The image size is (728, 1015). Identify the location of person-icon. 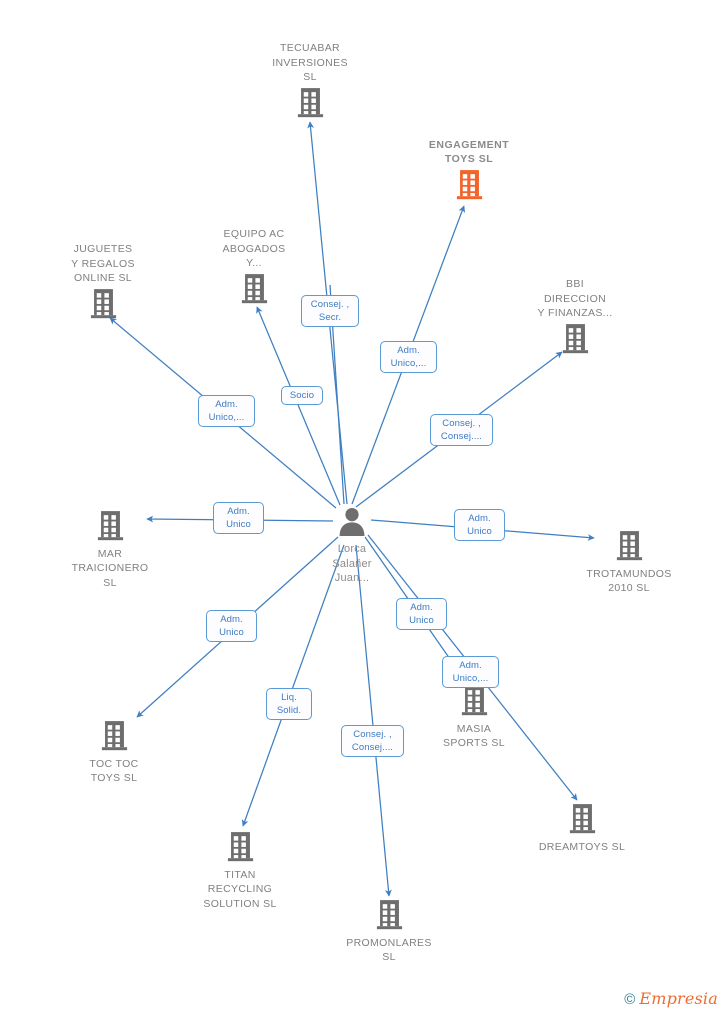
(352, 523).